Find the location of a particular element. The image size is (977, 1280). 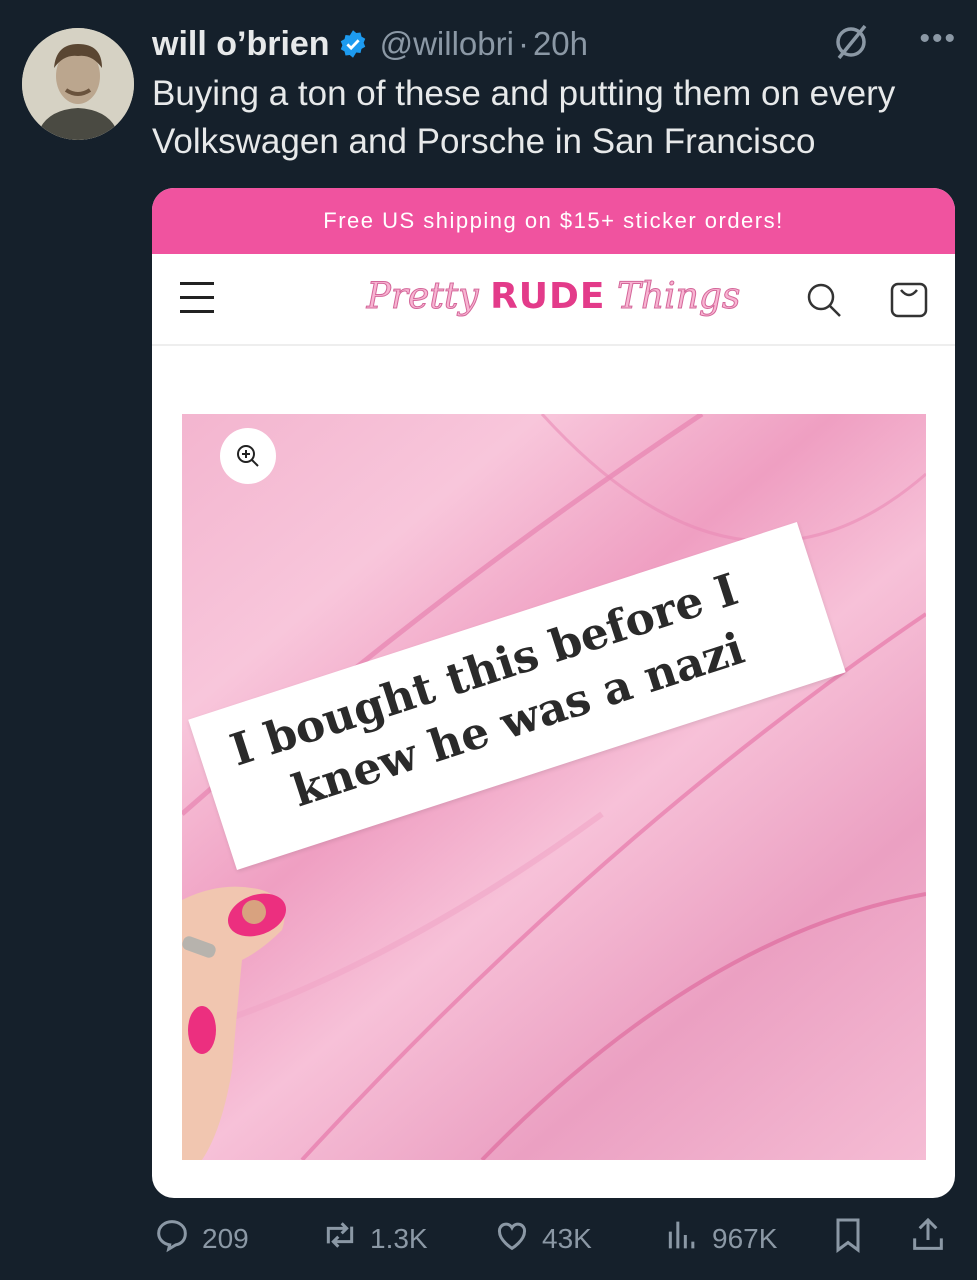

share-button is located at coordinates (933, 1238).